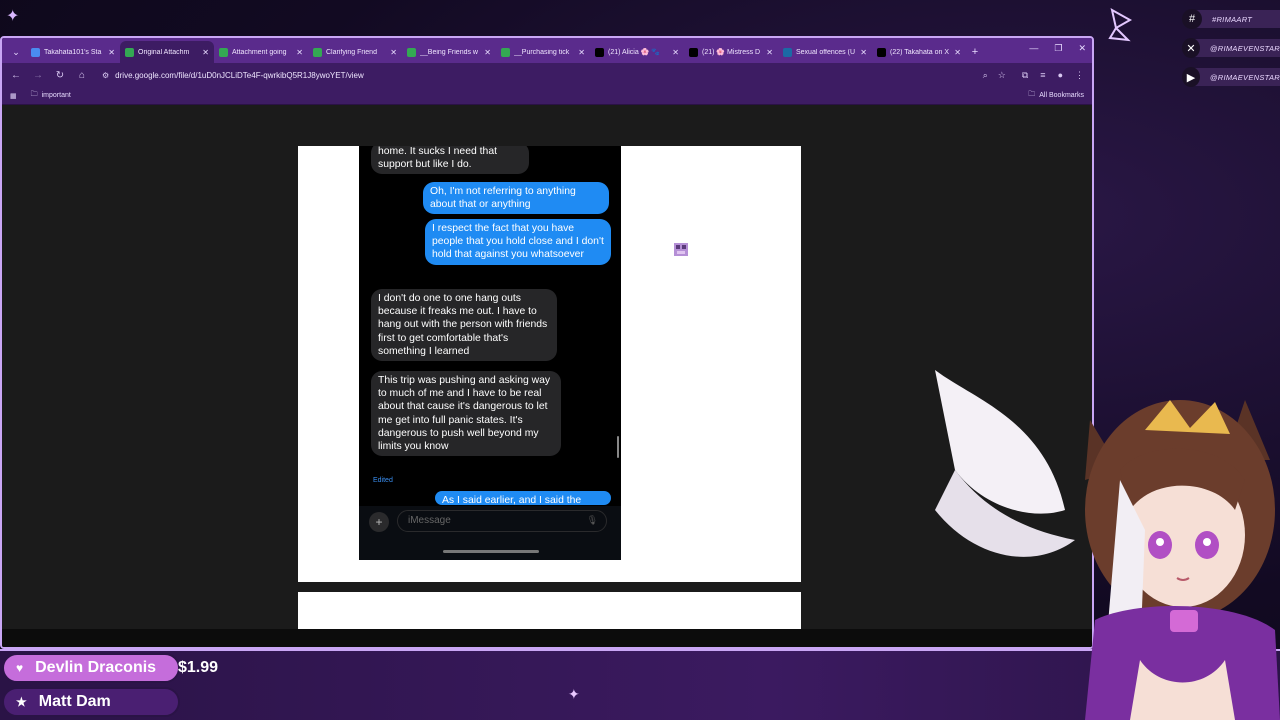 The width and height of the screenshot is (1280, 720). I want to click on bookmark-label: important, so click(56, 95).